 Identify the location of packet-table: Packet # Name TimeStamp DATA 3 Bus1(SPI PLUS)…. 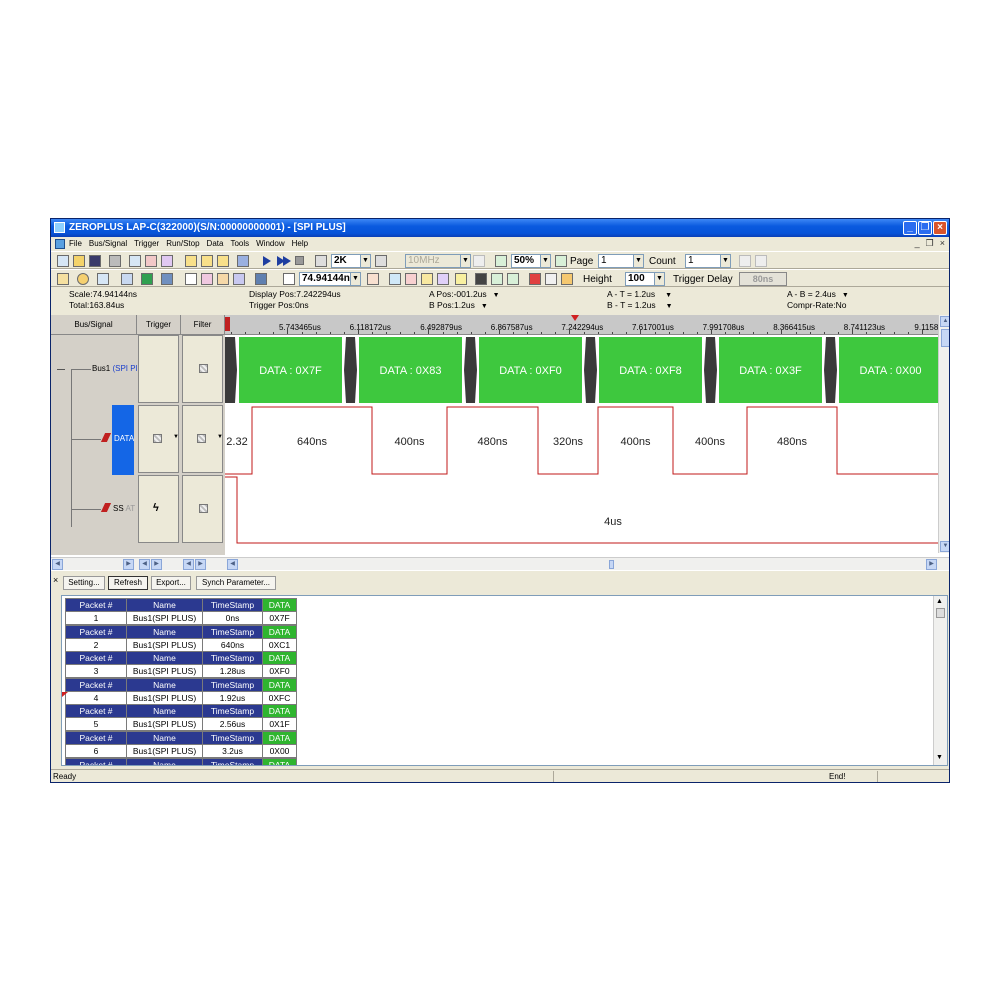
(181, 665).